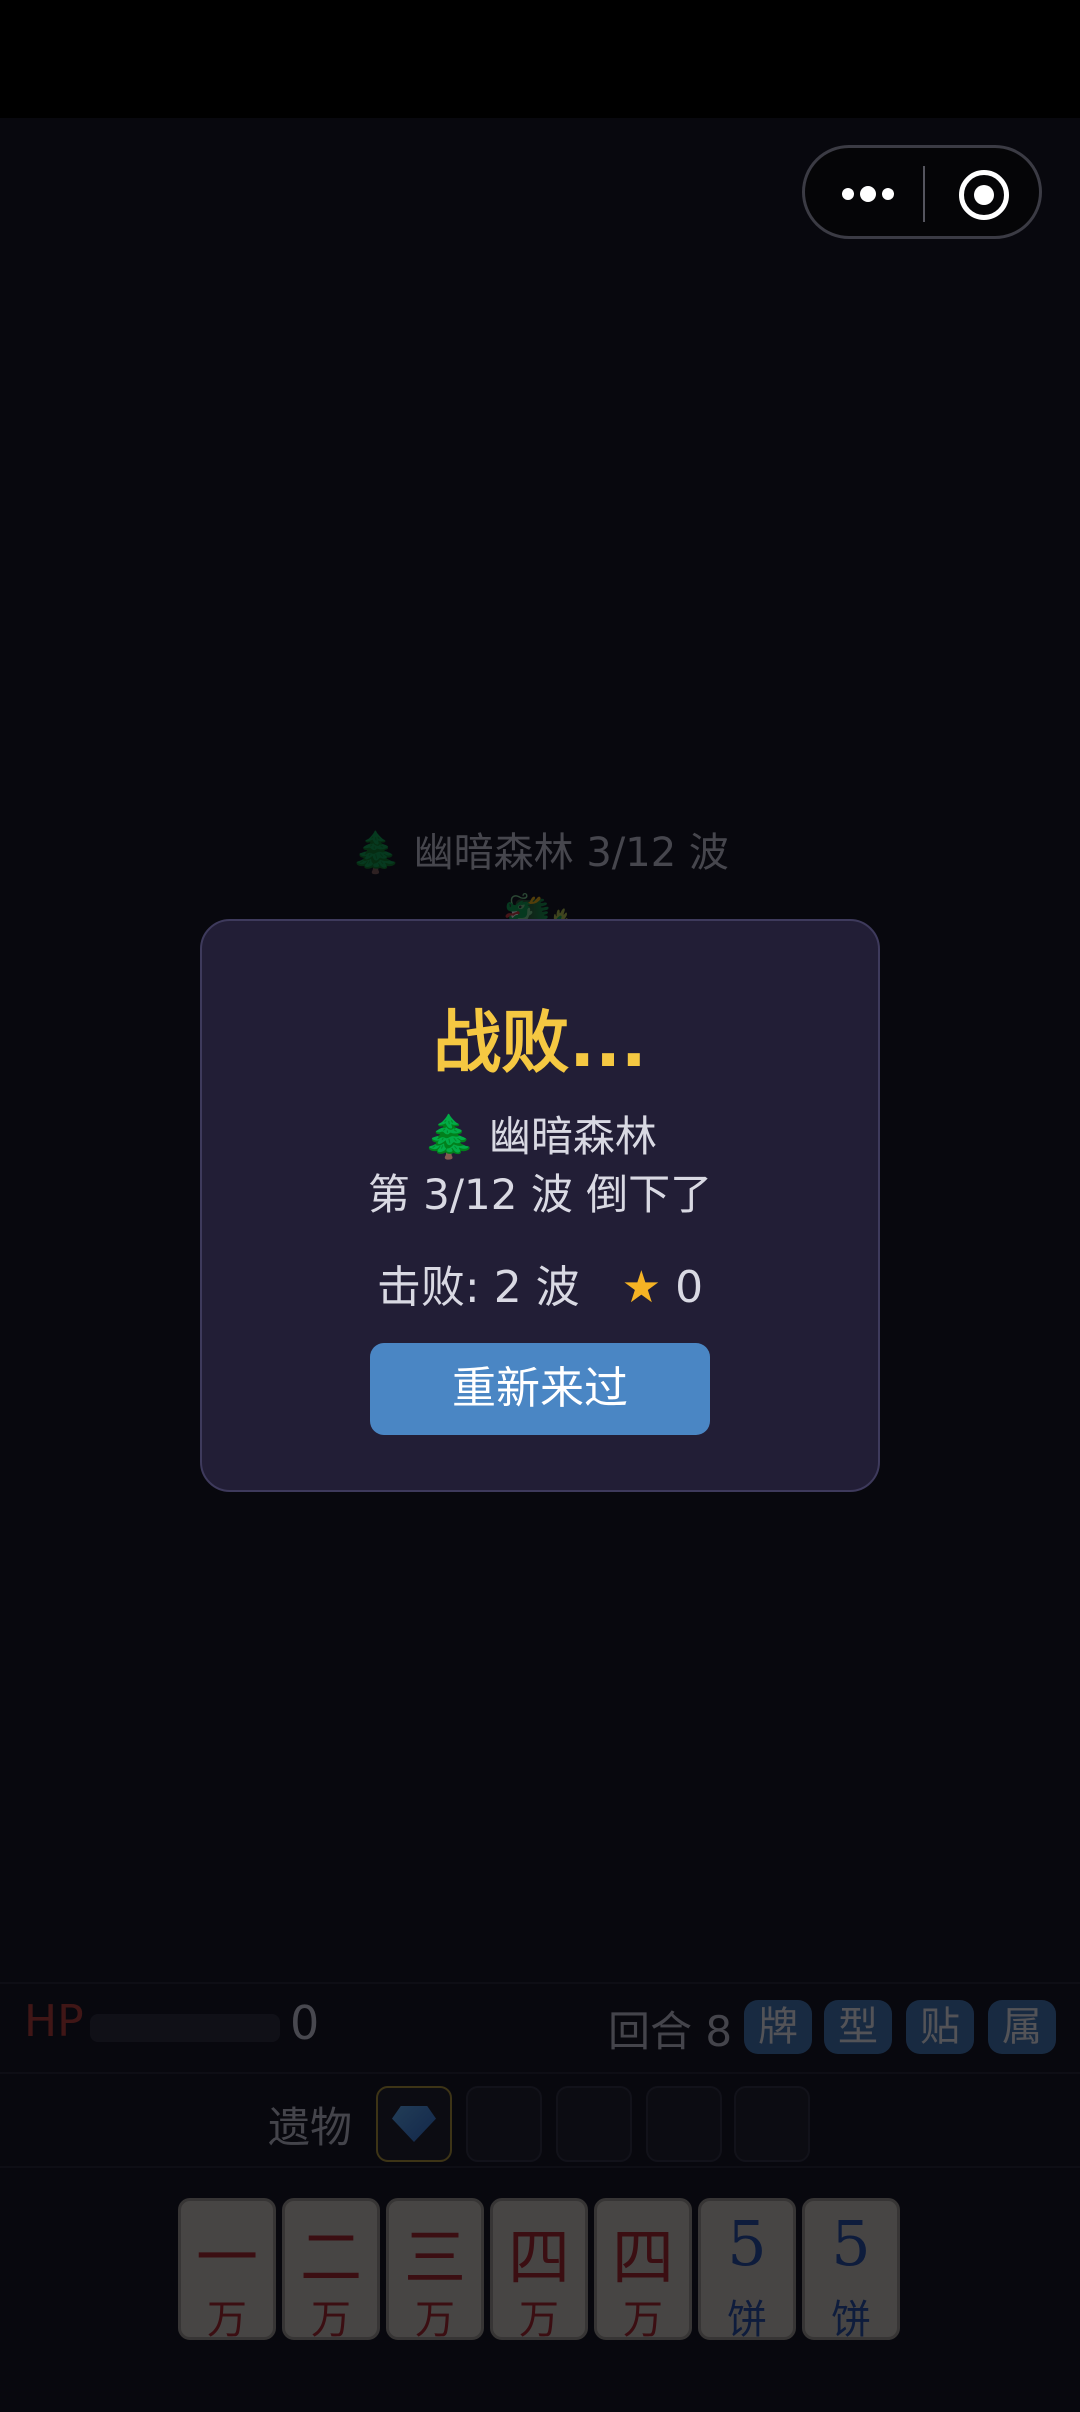 The image size is (1080, 2412). I want to click on gem-icon, so click(414, 2124).